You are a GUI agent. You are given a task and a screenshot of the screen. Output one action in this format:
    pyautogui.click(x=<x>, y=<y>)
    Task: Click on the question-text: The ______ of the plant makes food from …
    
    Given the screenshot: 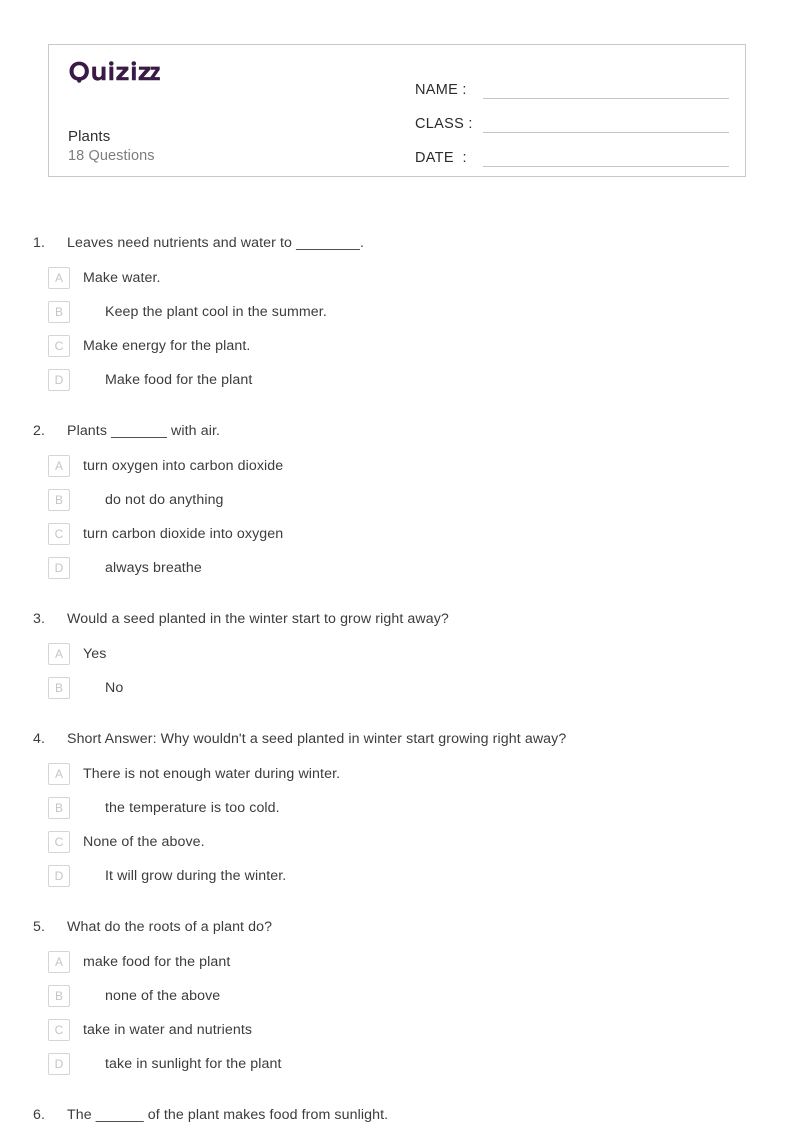 What is the action you would take?
    pyautogui.click(x=228, y=1115)
    